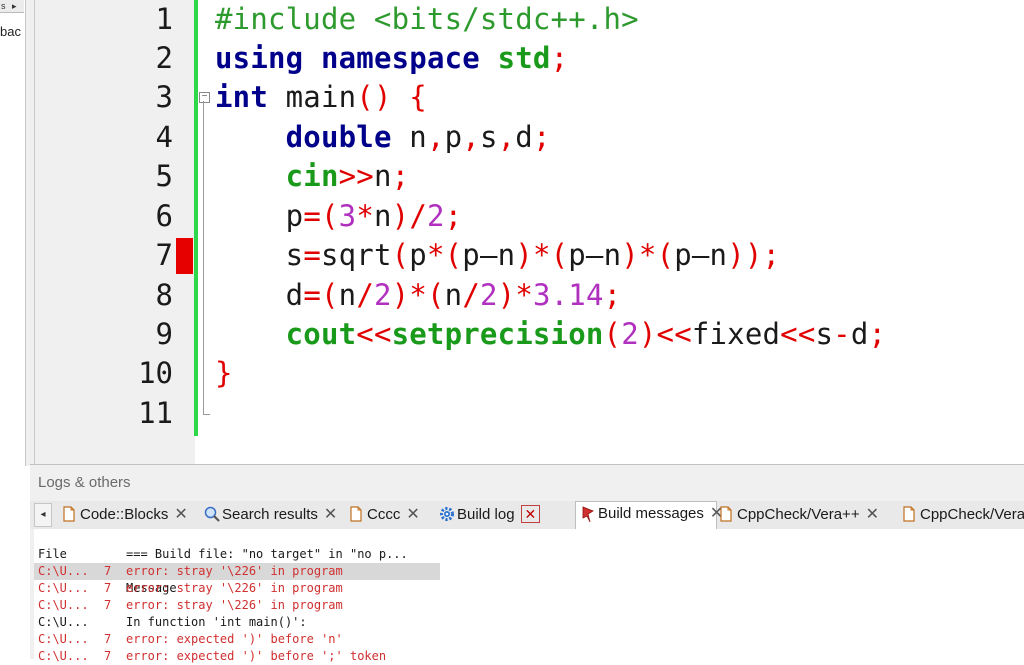  I want to click on code-line: #include <bits/stdc++.h>, so click(427, 19).